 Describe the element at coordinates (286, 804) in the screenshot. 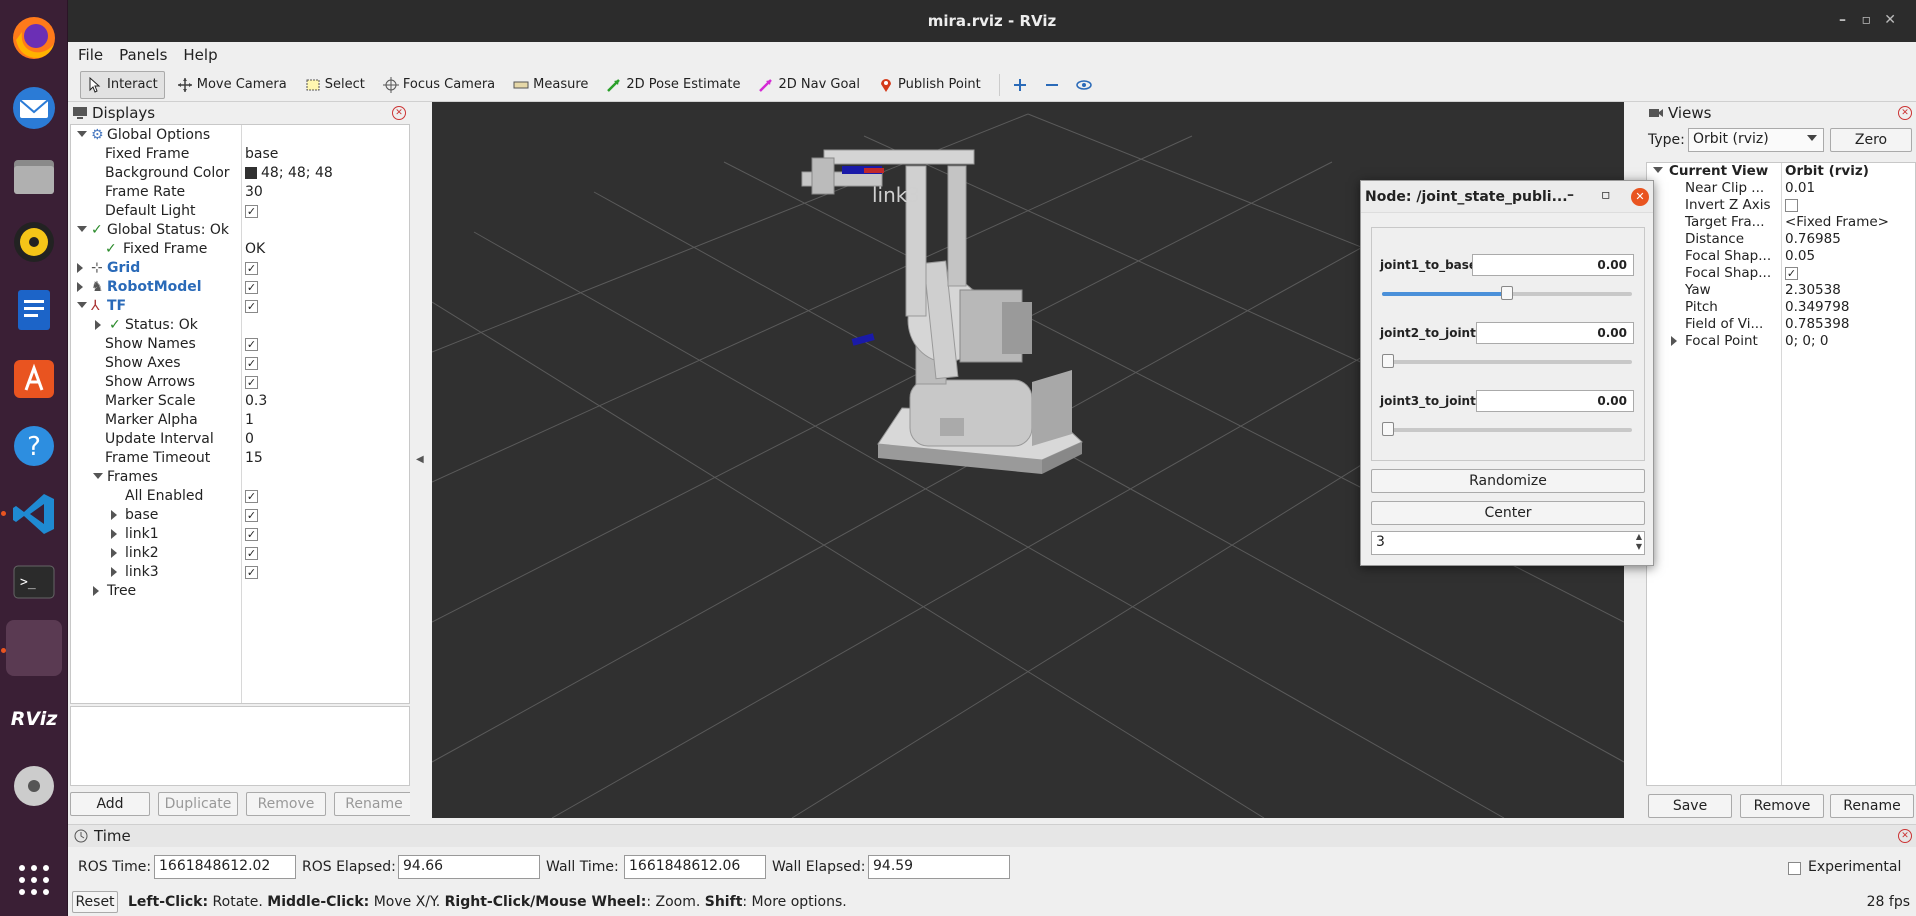

I see `remove-display-button: Remove` at that location.